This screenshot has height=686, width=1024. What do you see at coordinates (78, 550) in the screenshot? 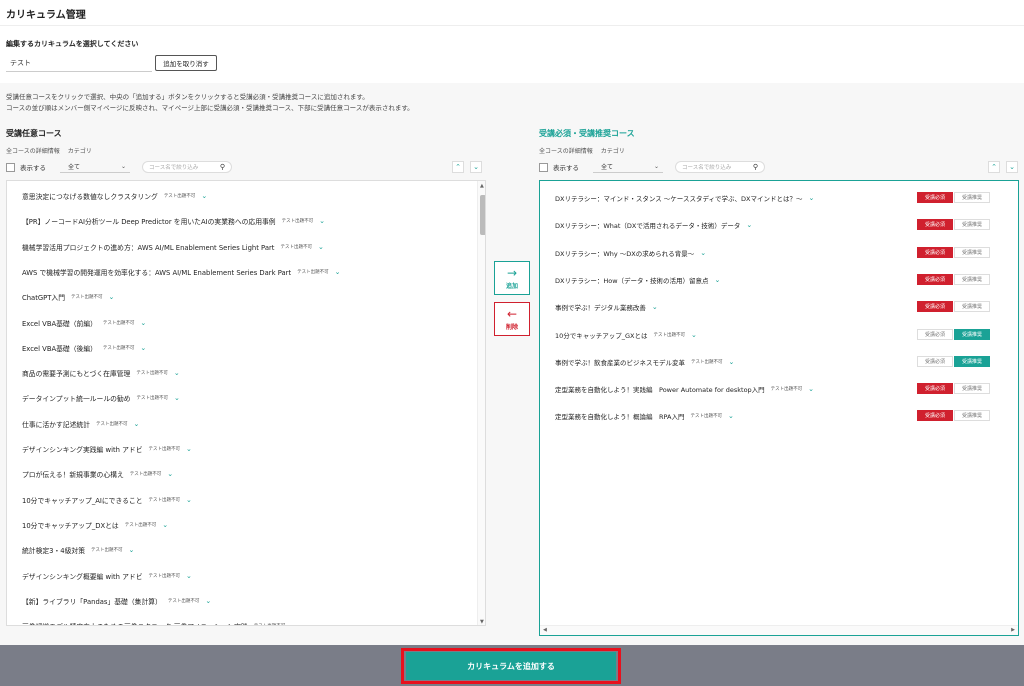
I see `list-item: 統計検定3・4級対策 テスト出題不可 ⌄` at bounding box center [78, 550].